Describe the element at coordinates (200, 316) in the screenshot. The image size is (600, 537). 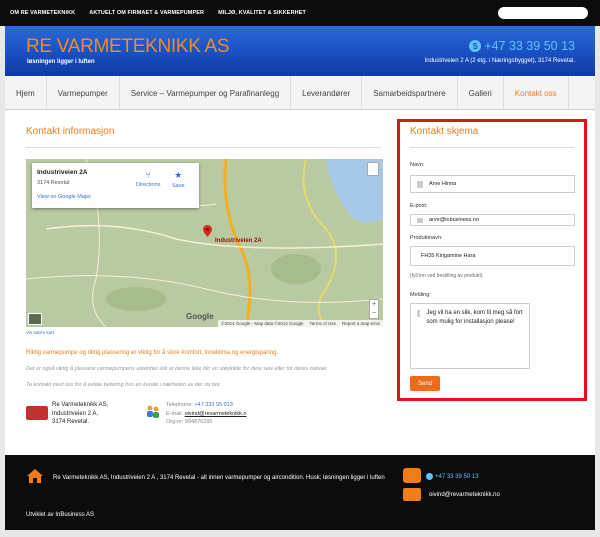
I see `google-logo: Google` at that location.